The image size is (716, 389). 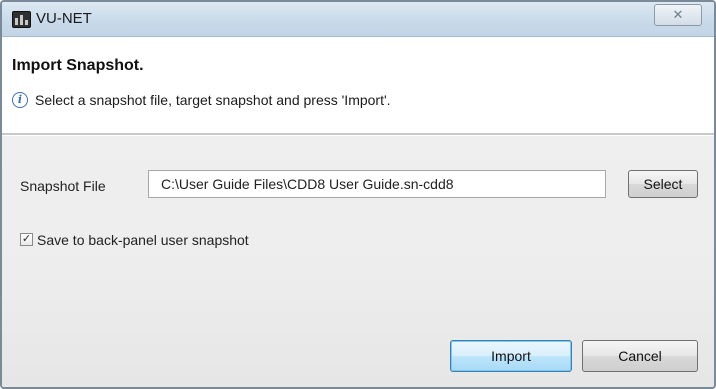 I want to click on info-icon: i, so click(x=20, y=100).